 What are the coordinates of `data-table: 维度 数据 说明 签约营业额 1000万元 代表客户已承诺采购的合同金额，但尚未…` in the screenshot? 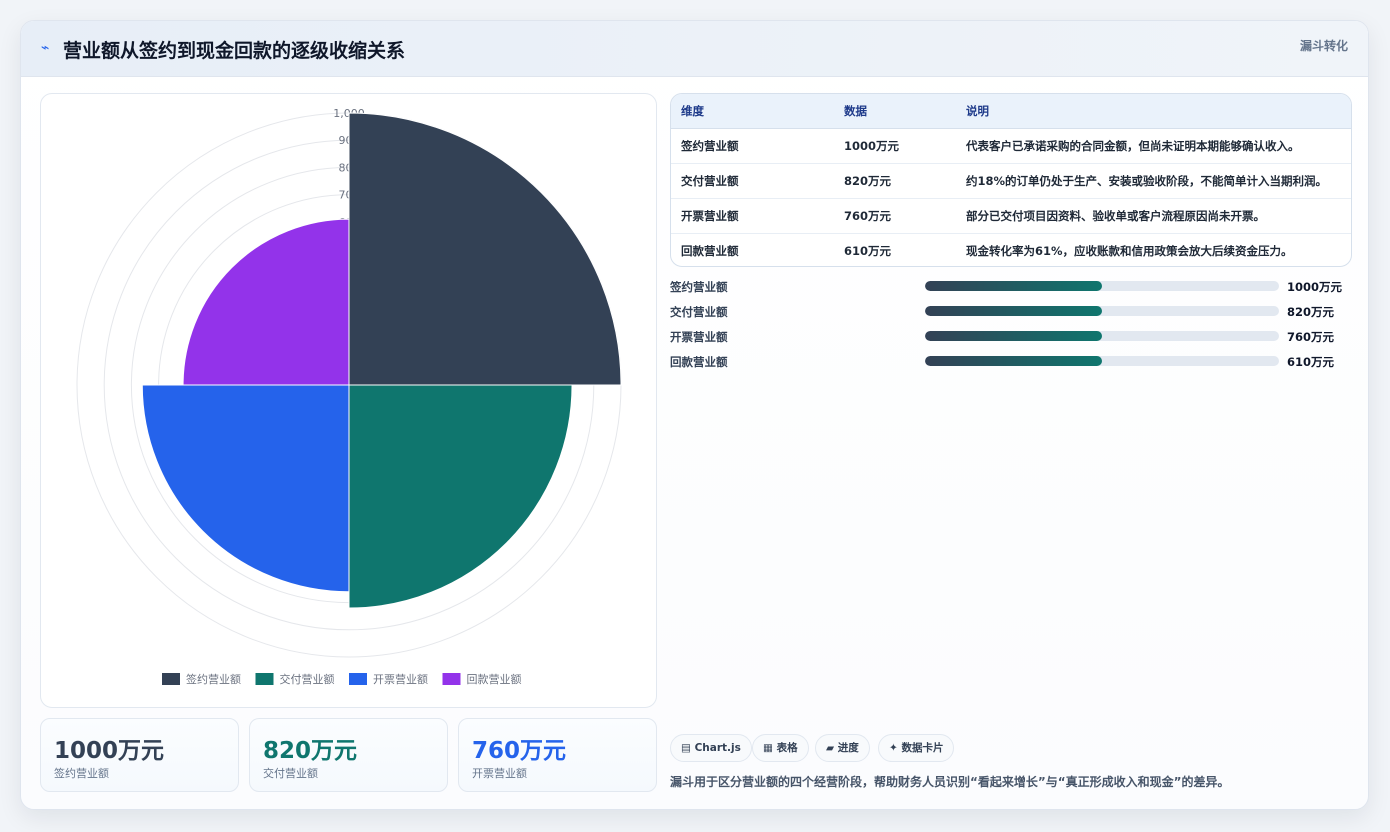 It's located at (1011, 180).